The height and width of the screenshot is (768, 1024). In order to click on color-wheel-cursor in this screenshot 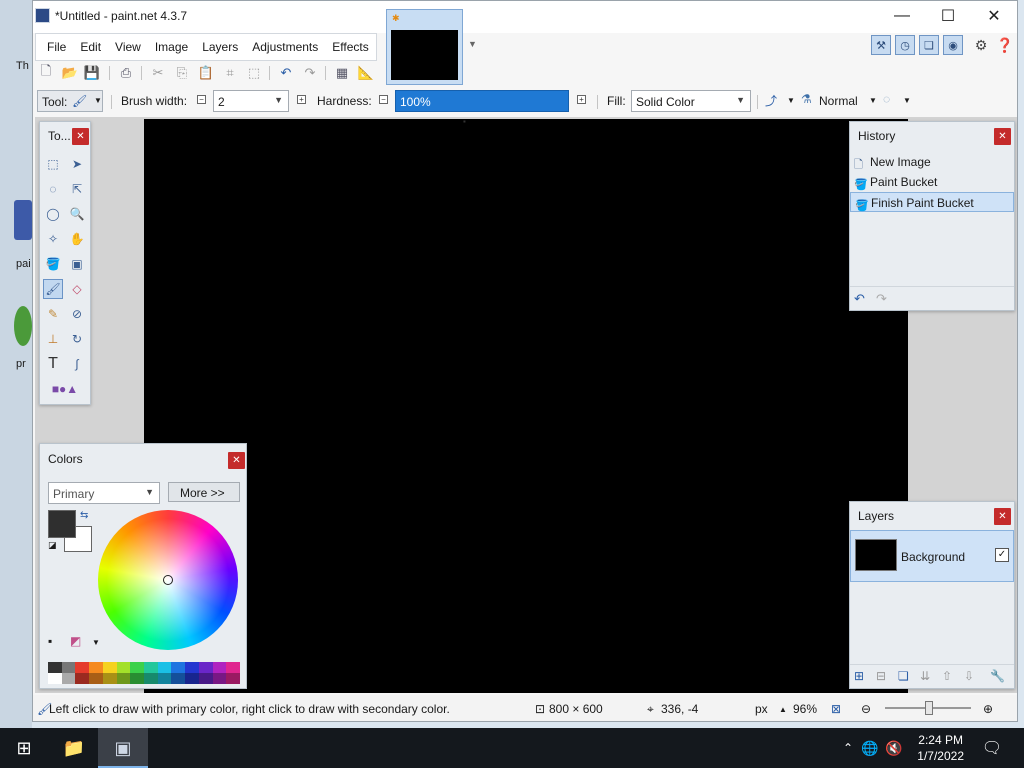, I will do `click(168, 580)`.